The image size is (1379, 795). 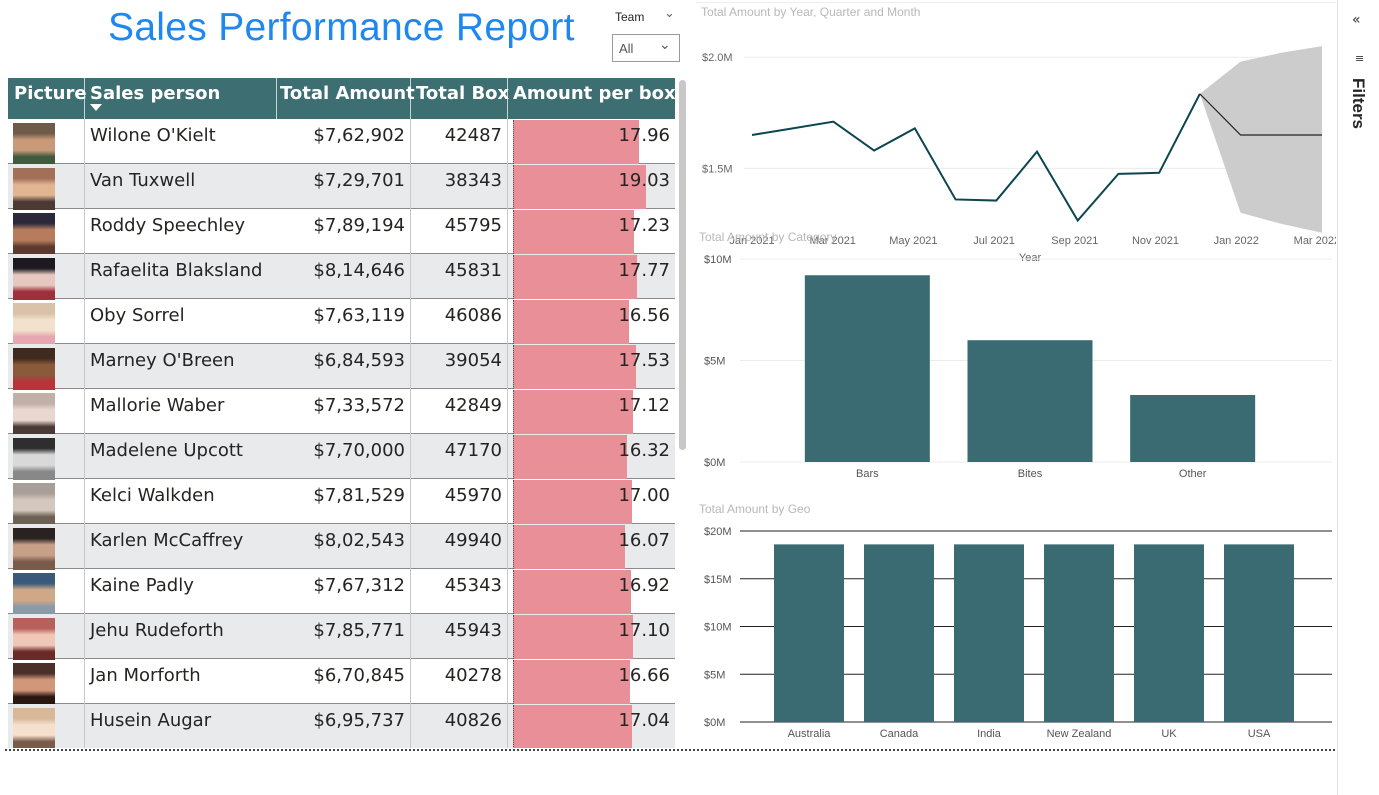 What do you see at coordinates (1358, 103) in the screenshot?
I see `filters-label: Filters` at bounding box center [1358, 103].